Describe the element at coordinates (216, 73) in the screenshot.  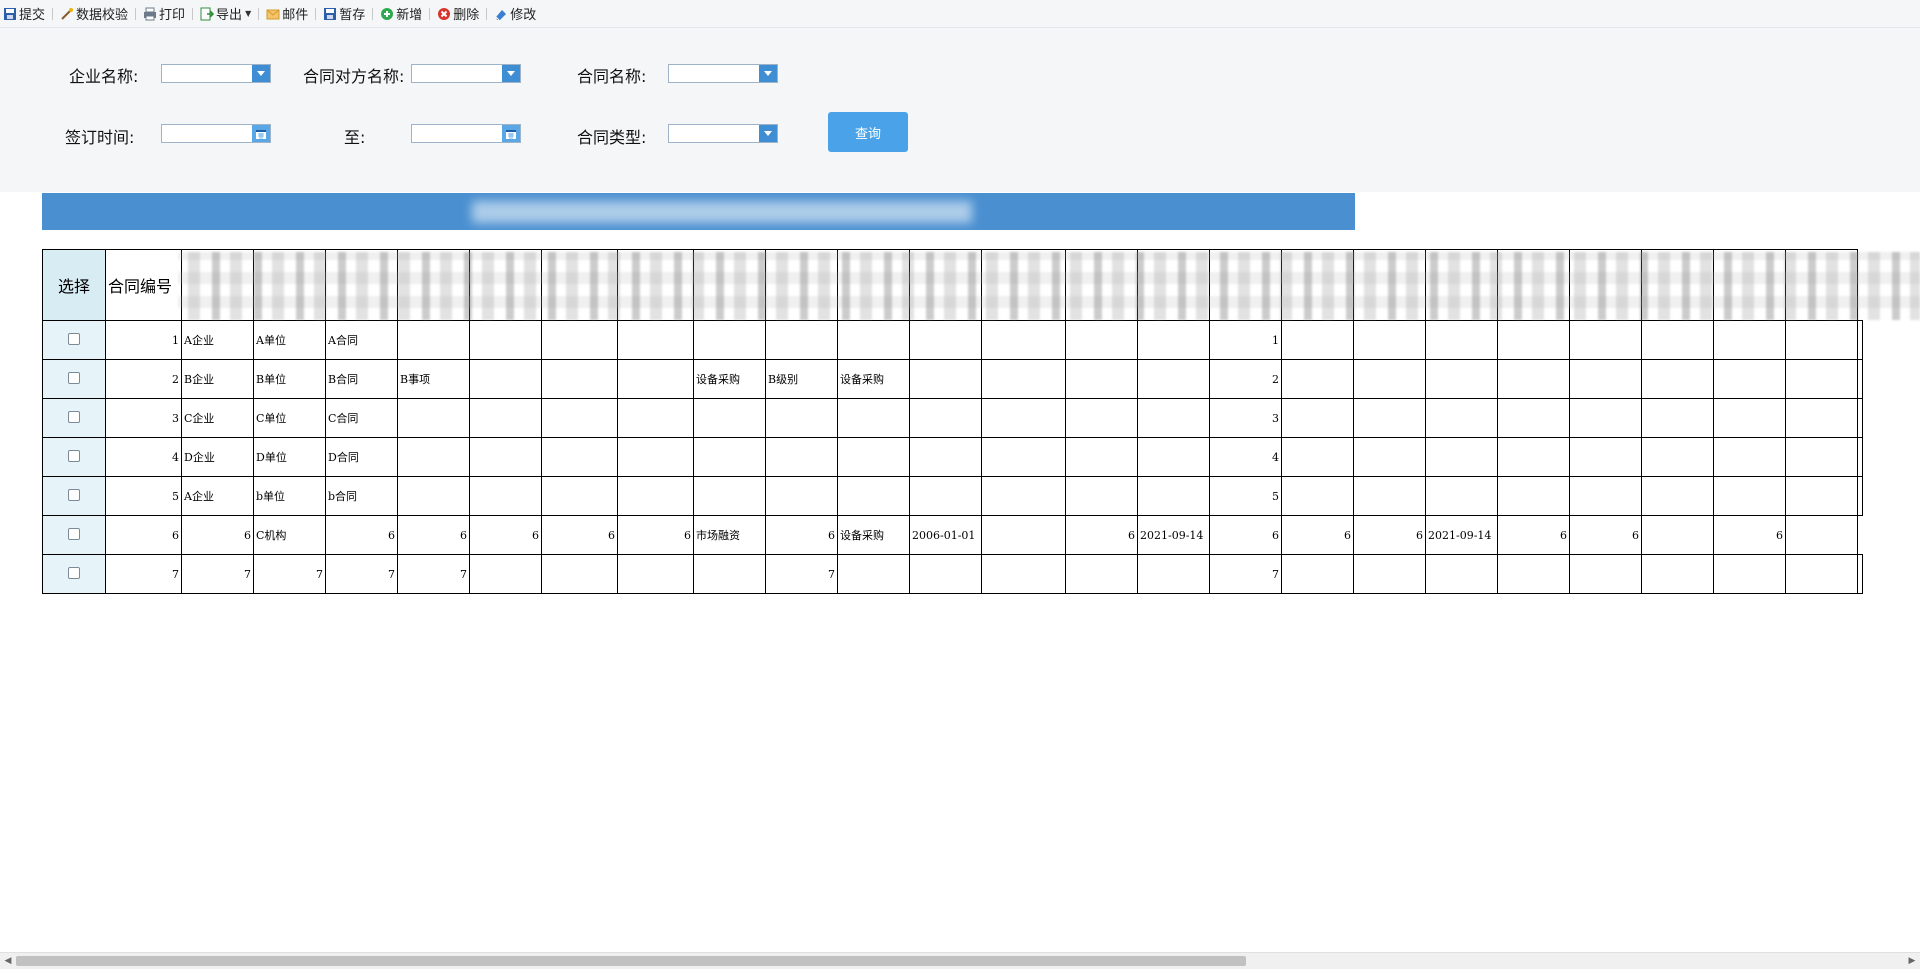
I see `company-select` at that location.